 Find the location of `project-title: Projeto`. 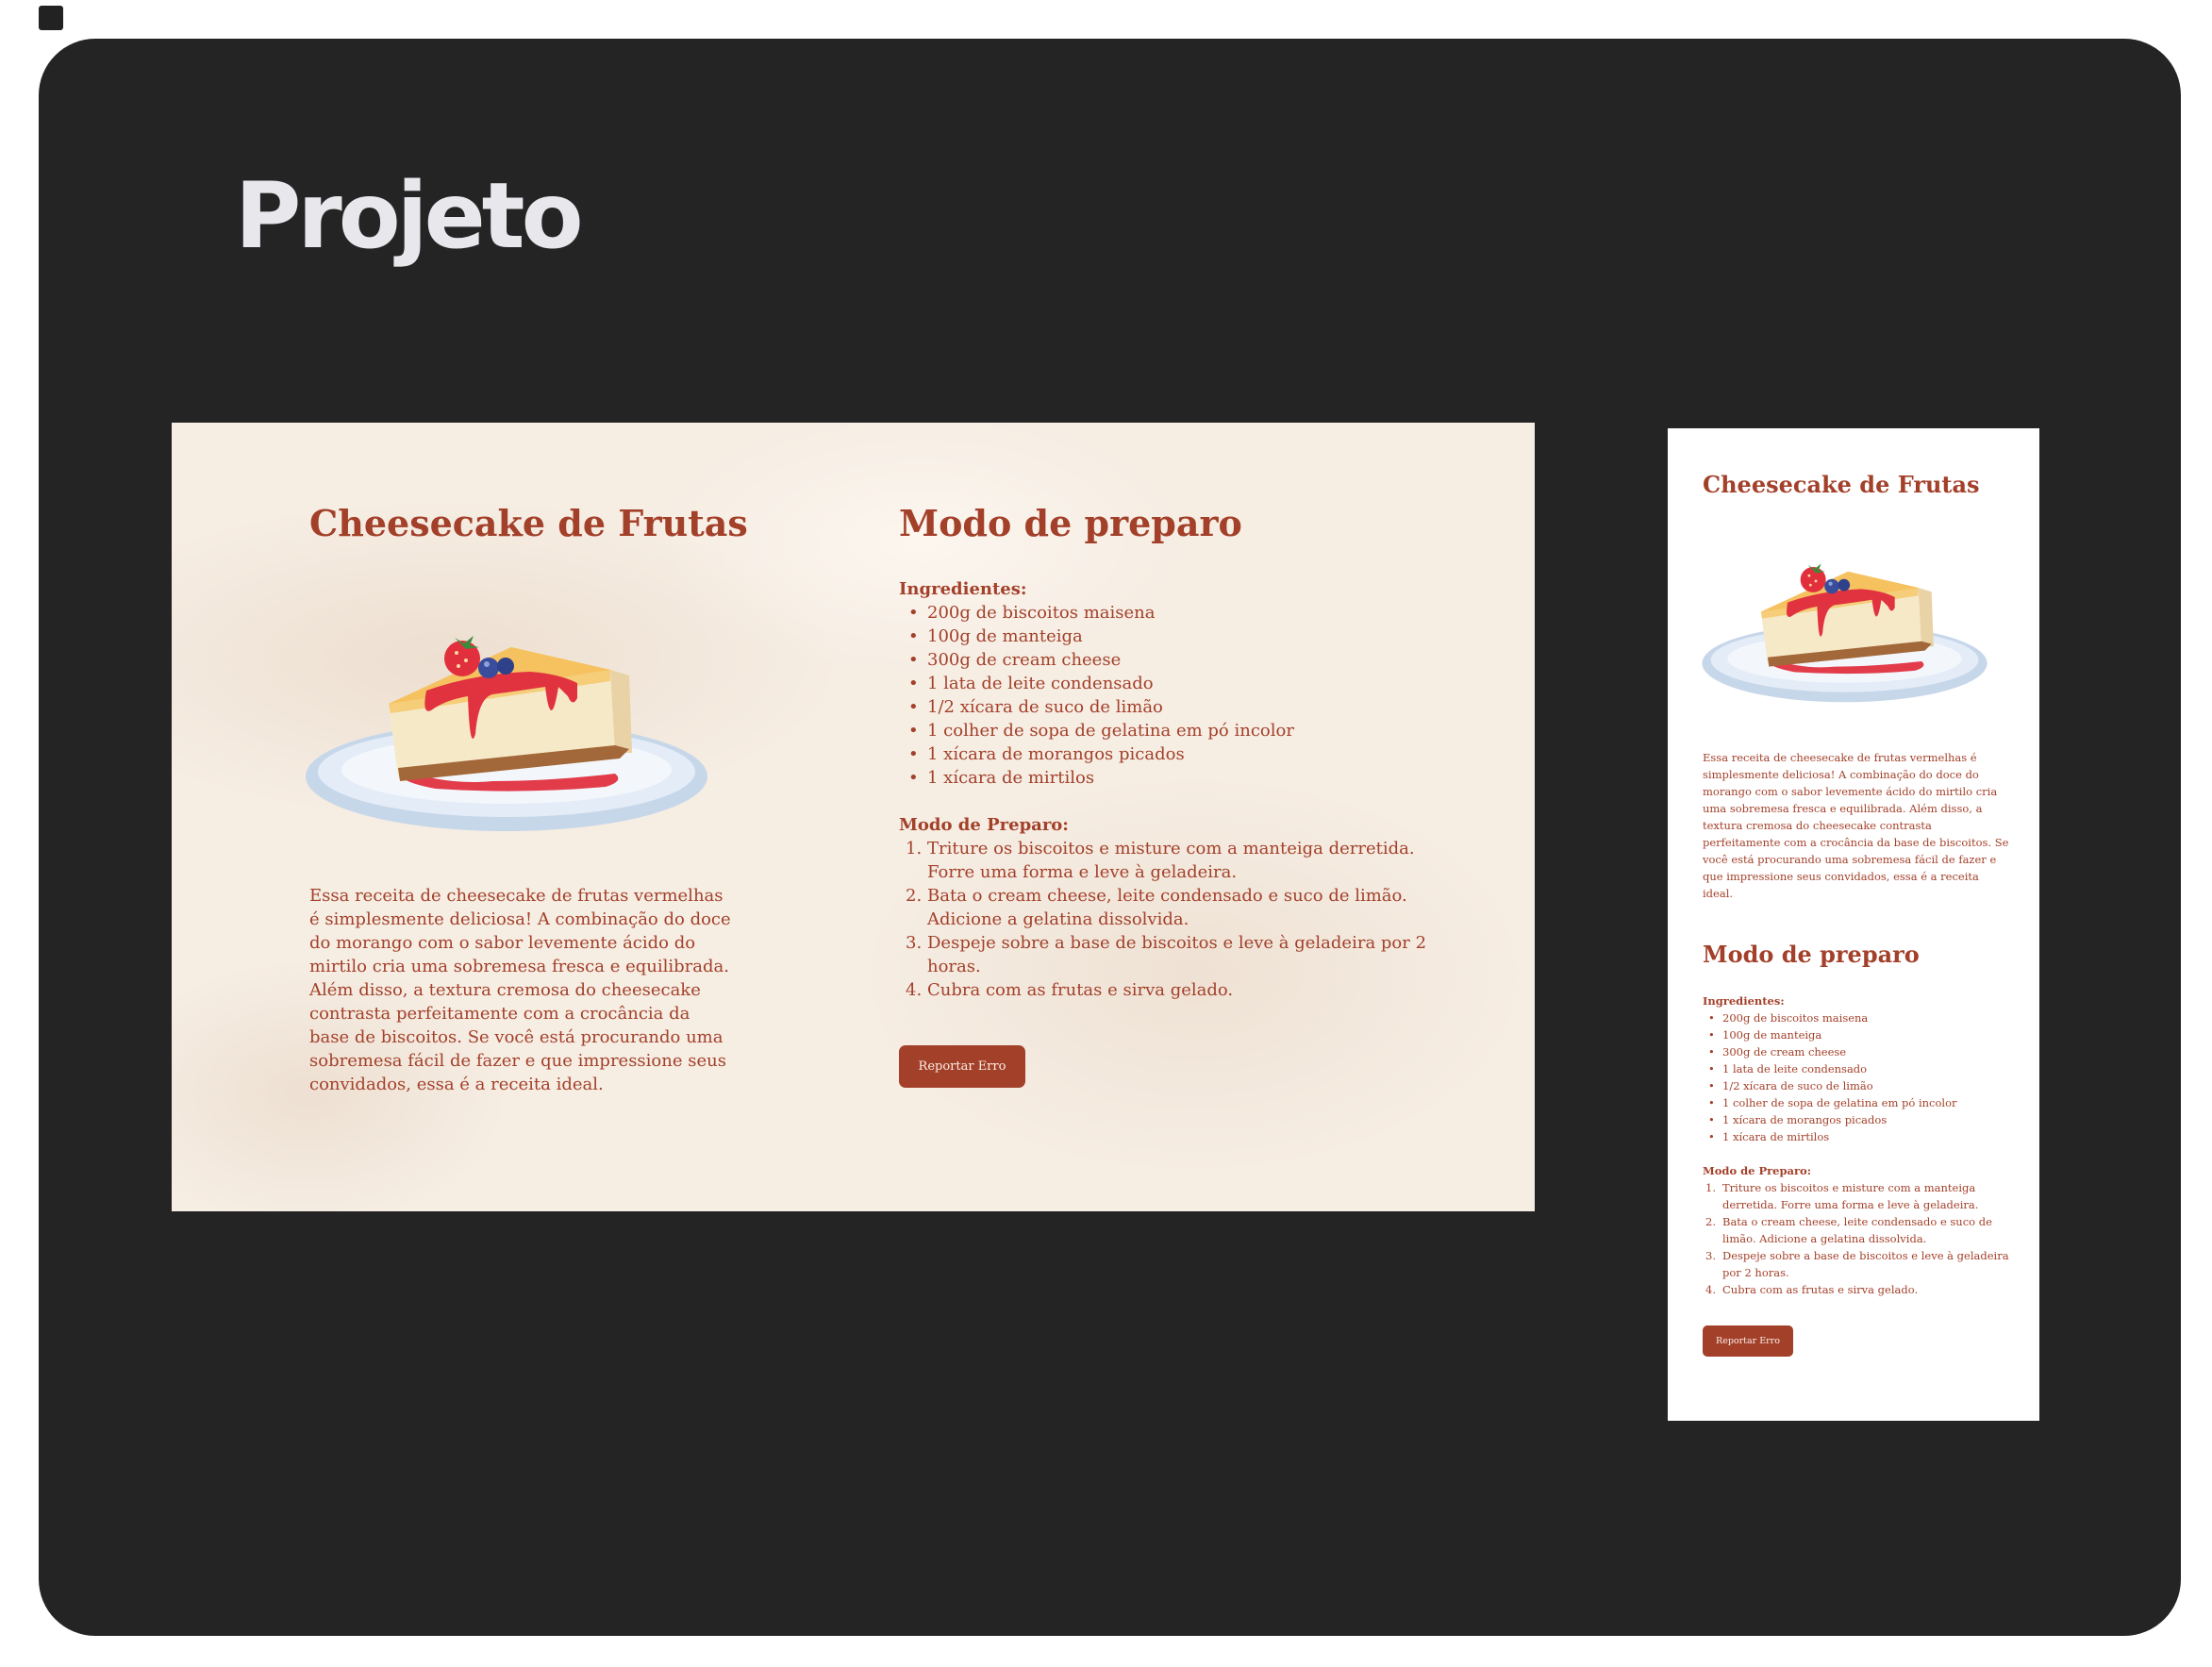

project-title: Projeto is located at coordinates (410, 216).